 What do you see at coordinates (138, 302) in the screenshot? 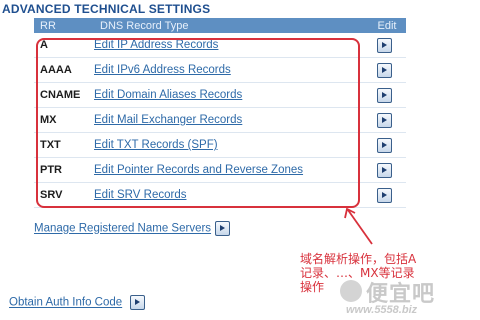
I see `auth-info-button` at bounding box center [138, 302].